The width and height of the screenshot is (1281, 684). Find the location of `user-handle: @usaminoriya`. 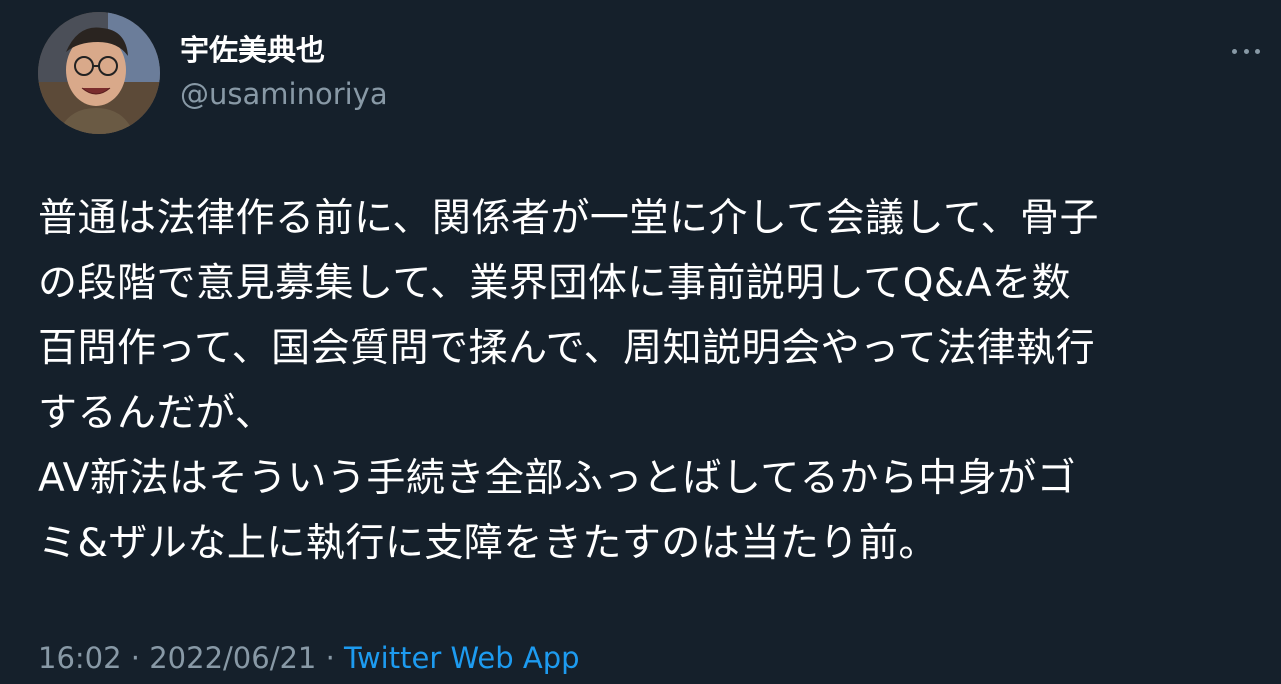

user-handle: @usaminoriya is located at coordinates (284, 94).